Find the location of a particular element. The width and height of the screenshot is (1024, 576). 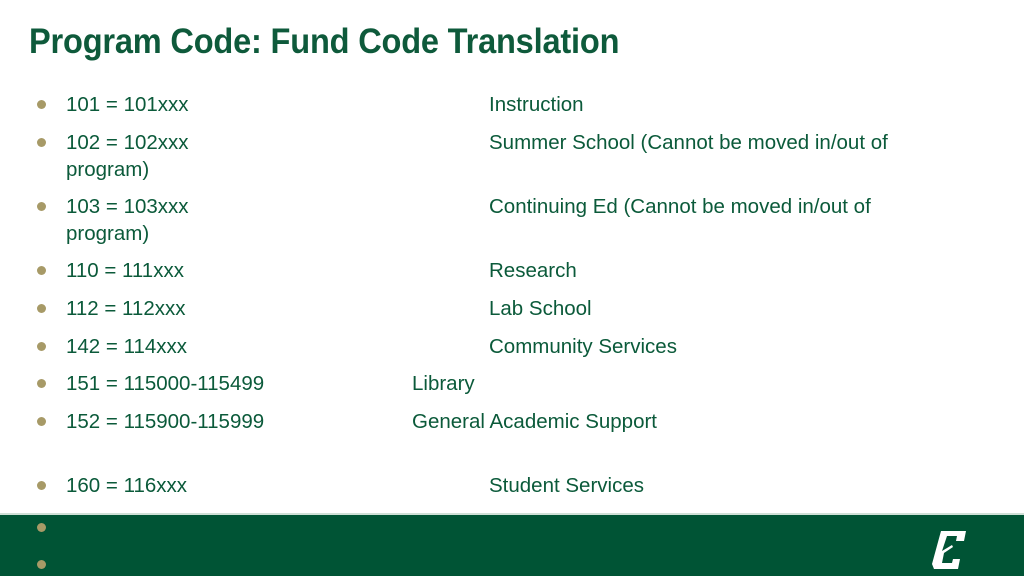

program-code: 110 = 111xxx is located at coordinates (125, 270).